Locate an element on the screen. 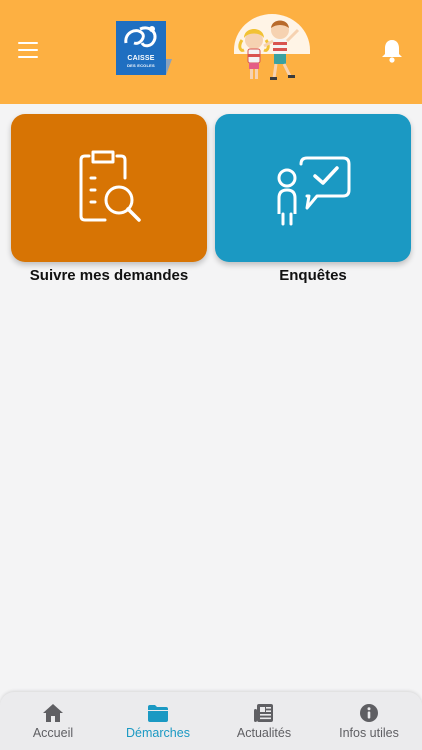 Image resolution: width=422 pixels, height=750 pixels. logo-background: CAISSE DES ECOLES is located at coordinates (141, 48).